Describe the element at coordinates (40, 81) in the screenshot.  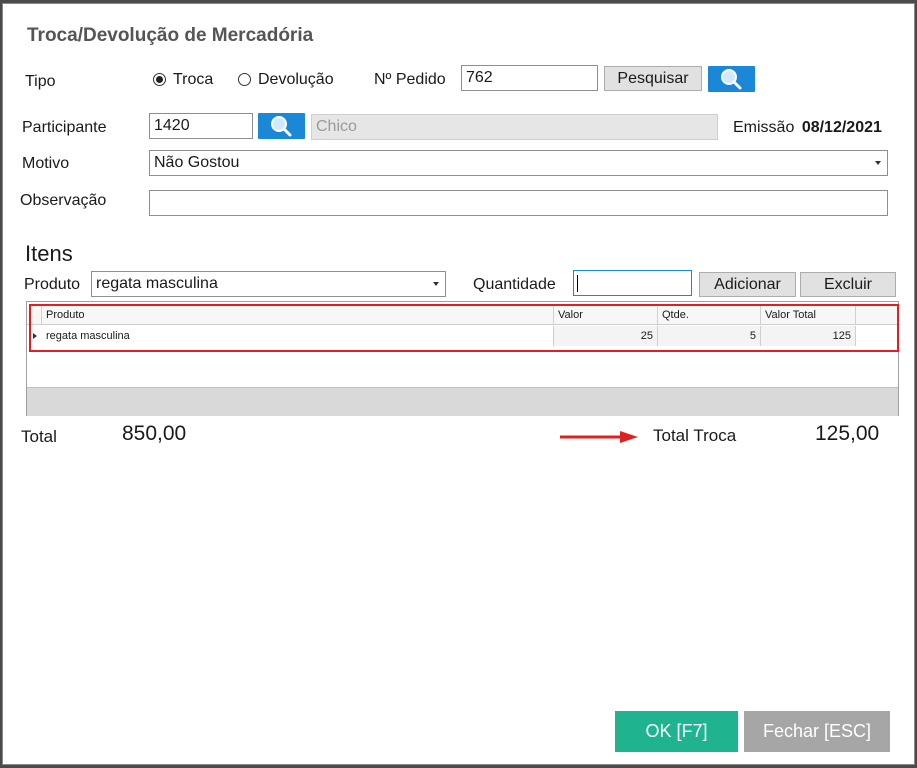
I see `tipo-label: Tipo` at that location.